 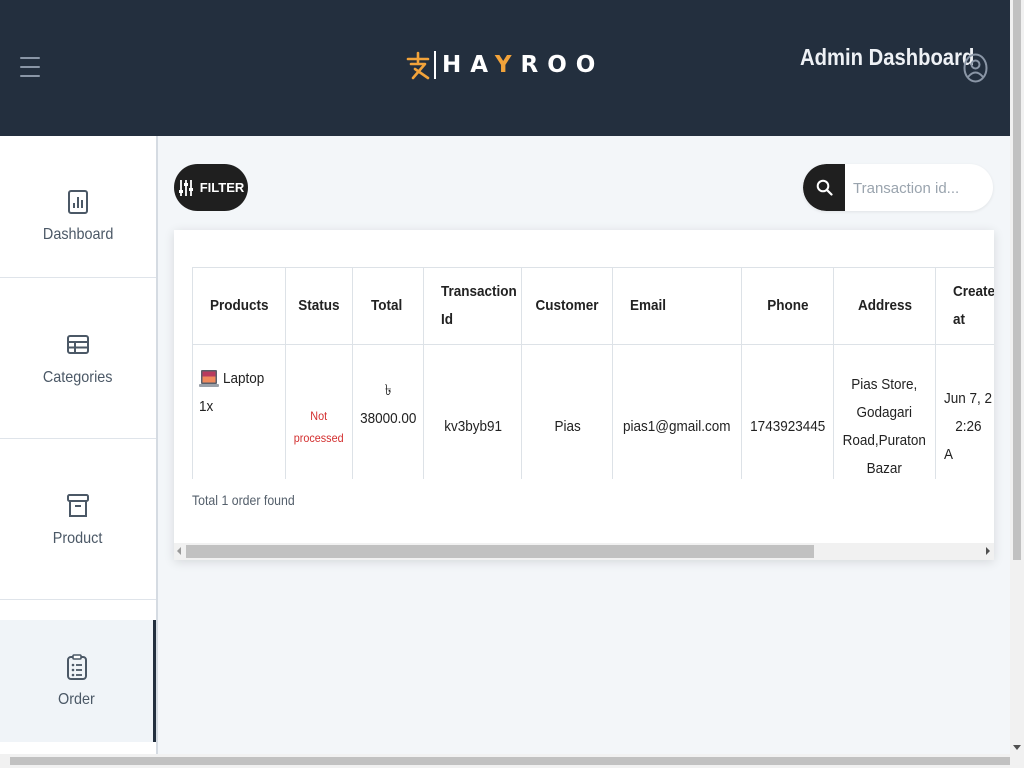 I want to click on sidebar: Dashboard Categories Product Order, so click(x=79, y=445).